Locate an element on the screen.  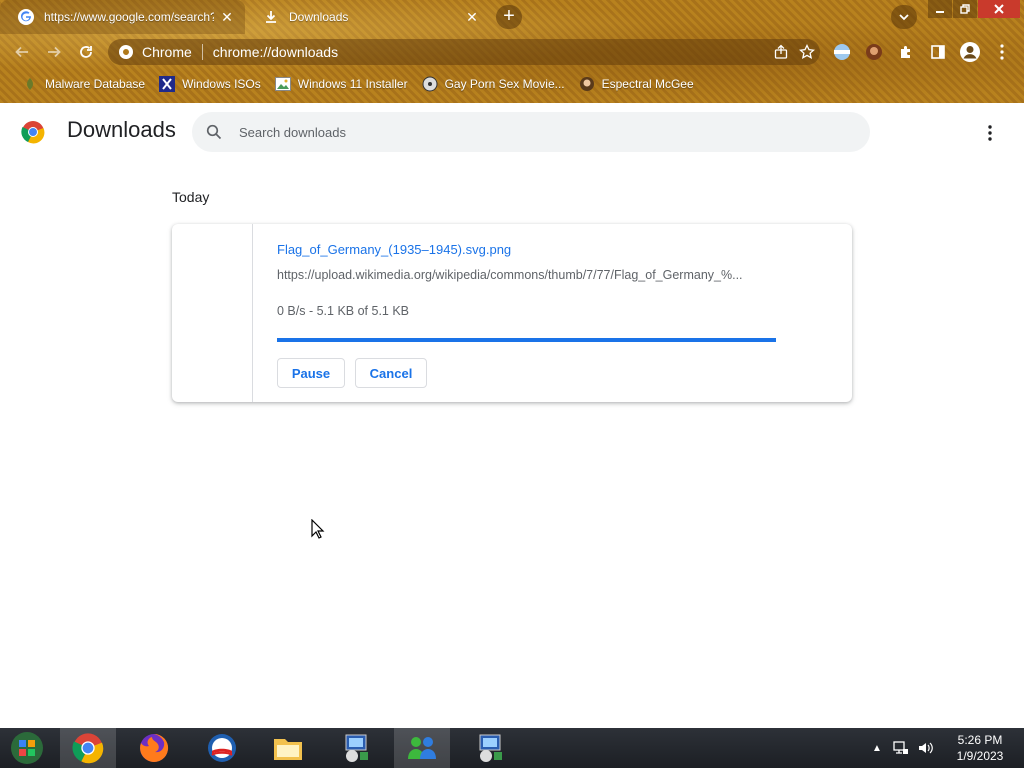
new-tab-button: + is located at coordinates (509, 17).